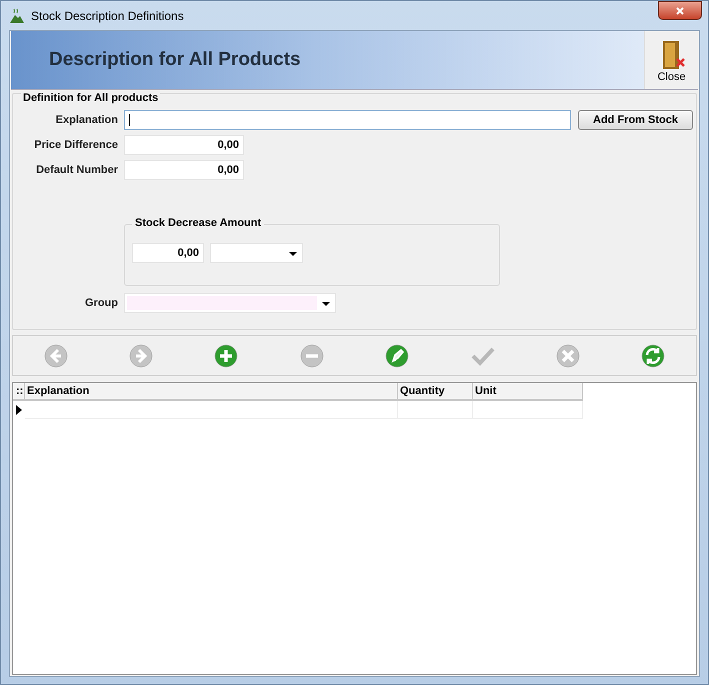 The height and width of the screenshot is (685, 709). Describe the element at coordinates (101, 303) in the screenshot. I see `field-label: Group` at that location.